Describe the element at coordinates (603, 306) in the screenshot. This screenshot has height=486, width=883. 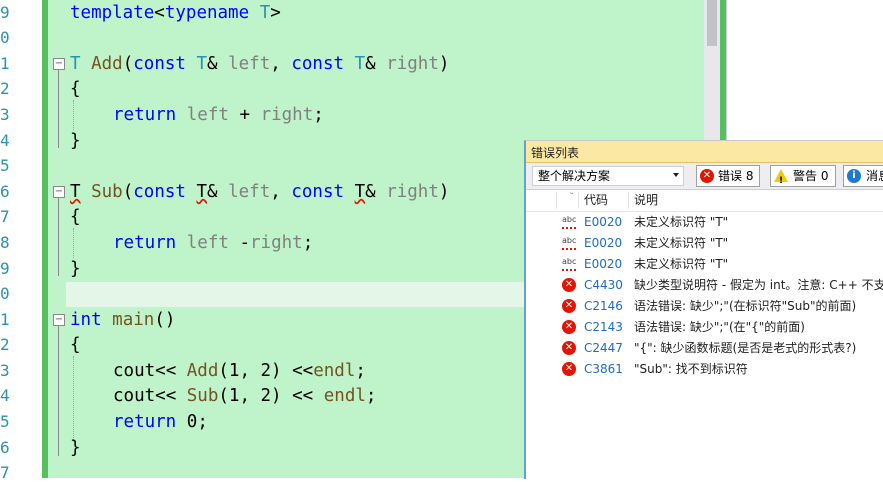
I see `error-code: C2146` at that location.